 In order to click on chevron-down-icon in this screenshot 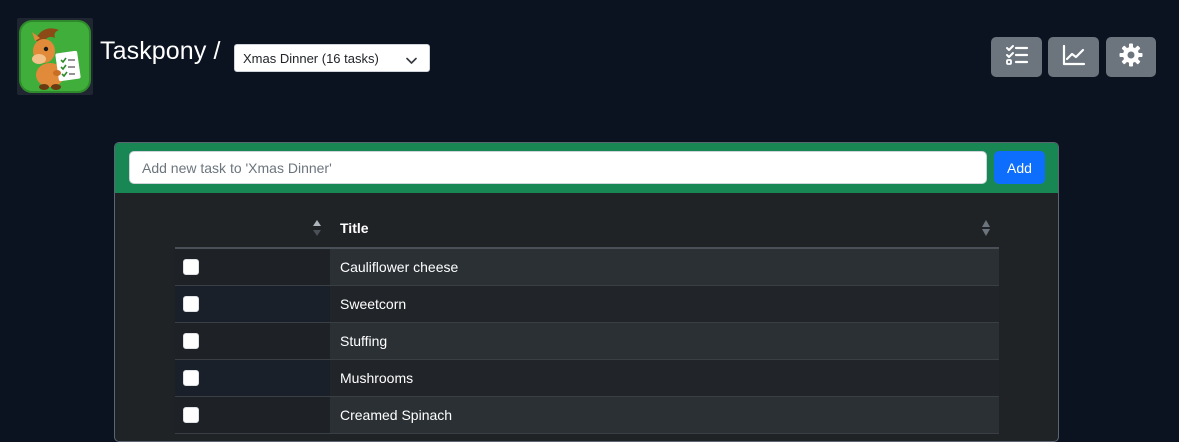, I will do `click(411, 60)`.